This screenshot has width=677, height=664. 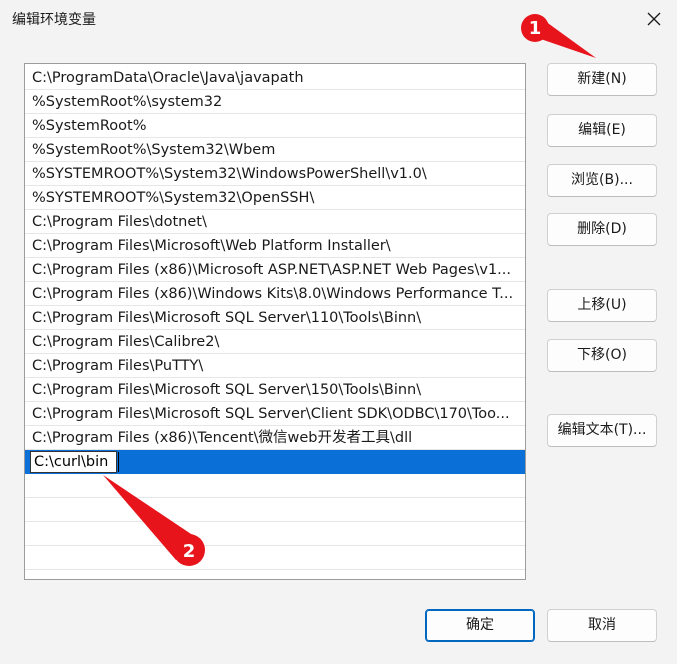 What do you see at coordinates (602, 229) in the screenshot?
I see `delete-button: 删除(D)` at bounding box center [602, 229].